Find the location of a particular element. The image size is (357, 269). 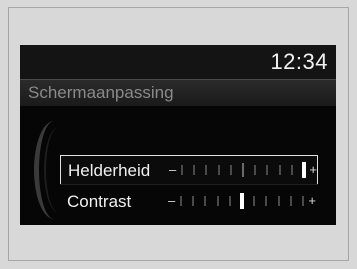

setting-label: Helderheid is located at coordinates (109, 170).